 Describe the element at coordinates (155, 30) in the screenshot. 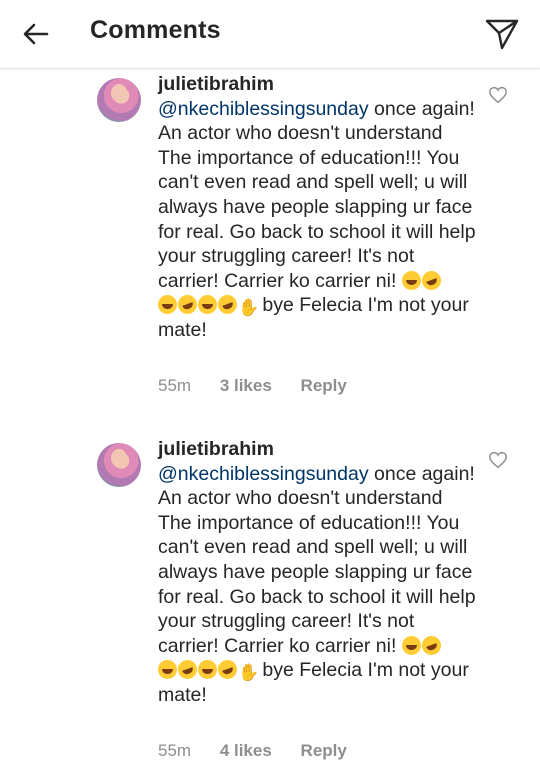

I see `page-title: Comments` at that location.